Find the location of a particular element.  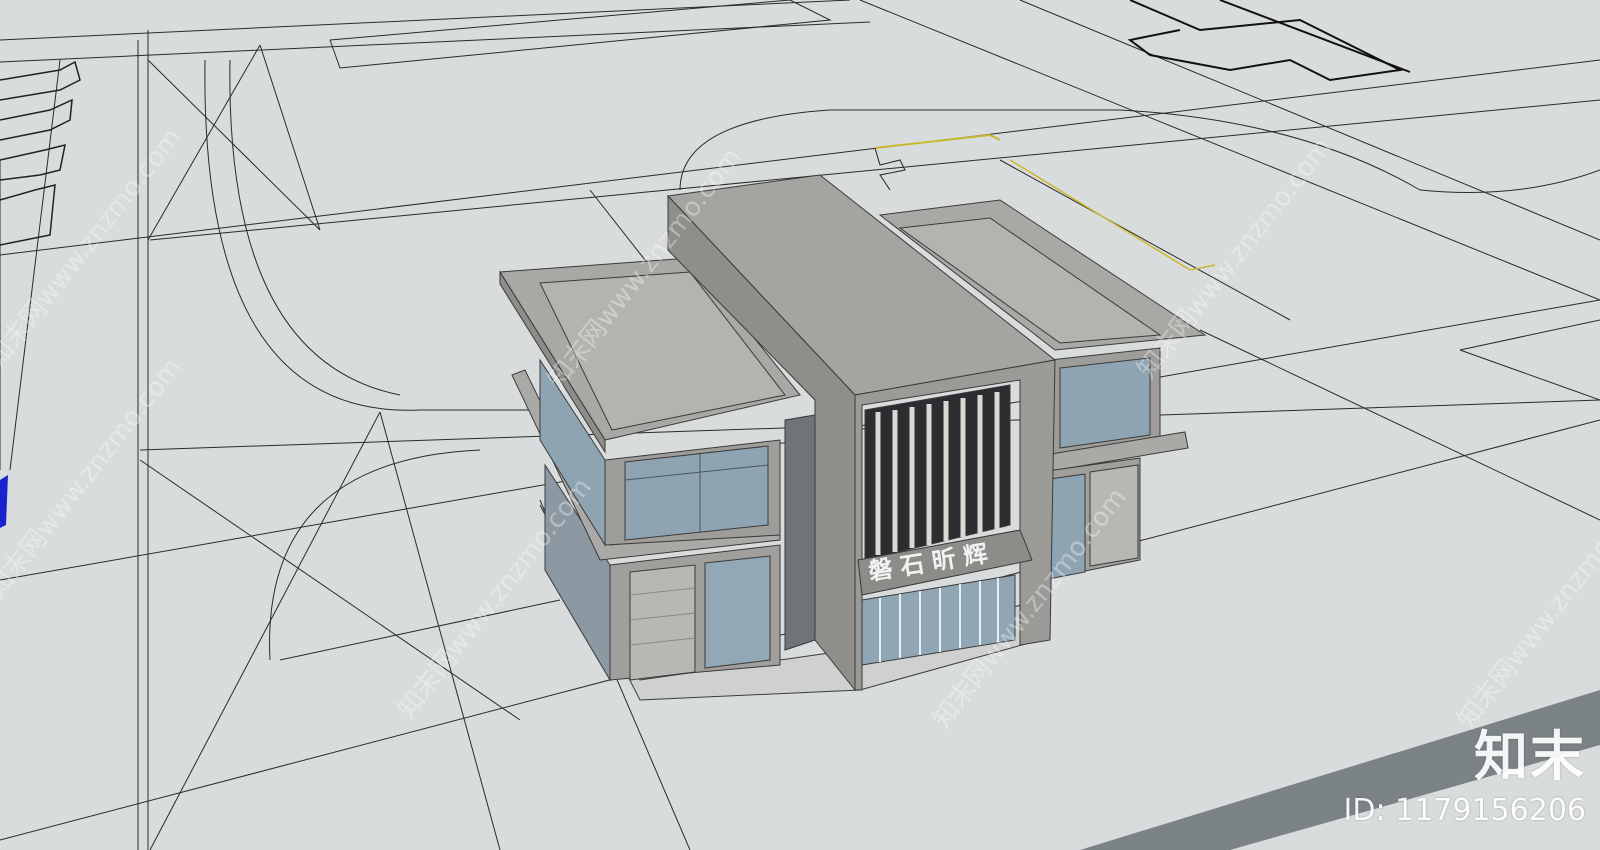

connector-slot is located at coordinates (800, 532).